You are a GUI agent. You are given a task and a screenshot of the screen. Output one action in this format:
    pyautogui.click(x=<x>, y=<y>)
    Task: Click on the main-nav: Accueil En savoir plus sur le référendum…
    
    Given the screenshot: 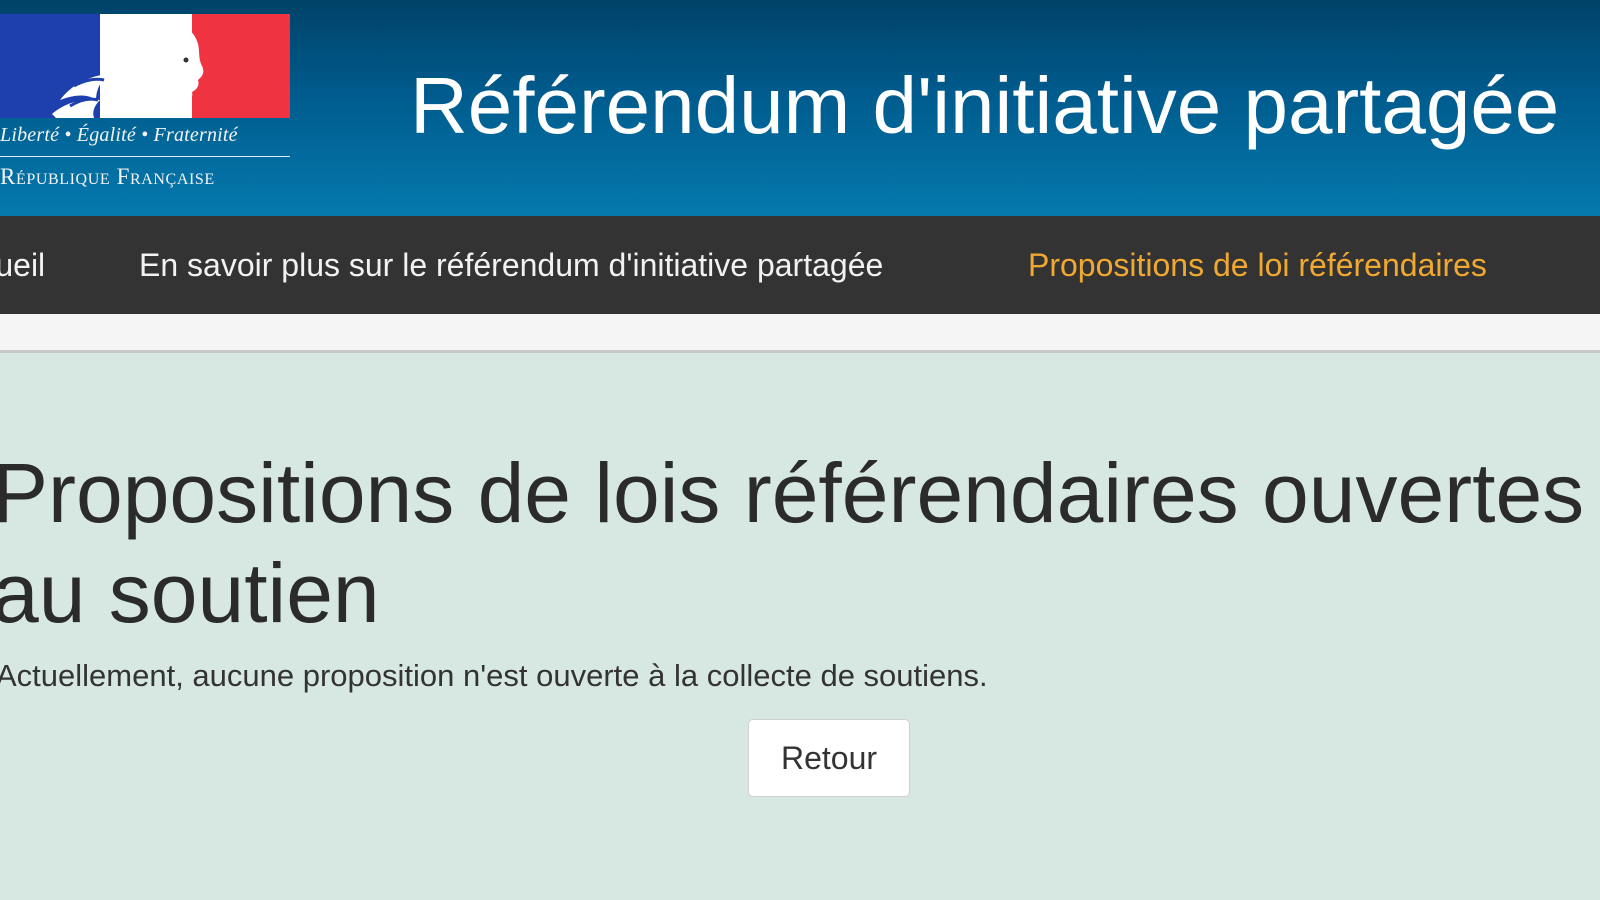 What is the action you would take?
    pyautogui.click(x=800, y=265)
    